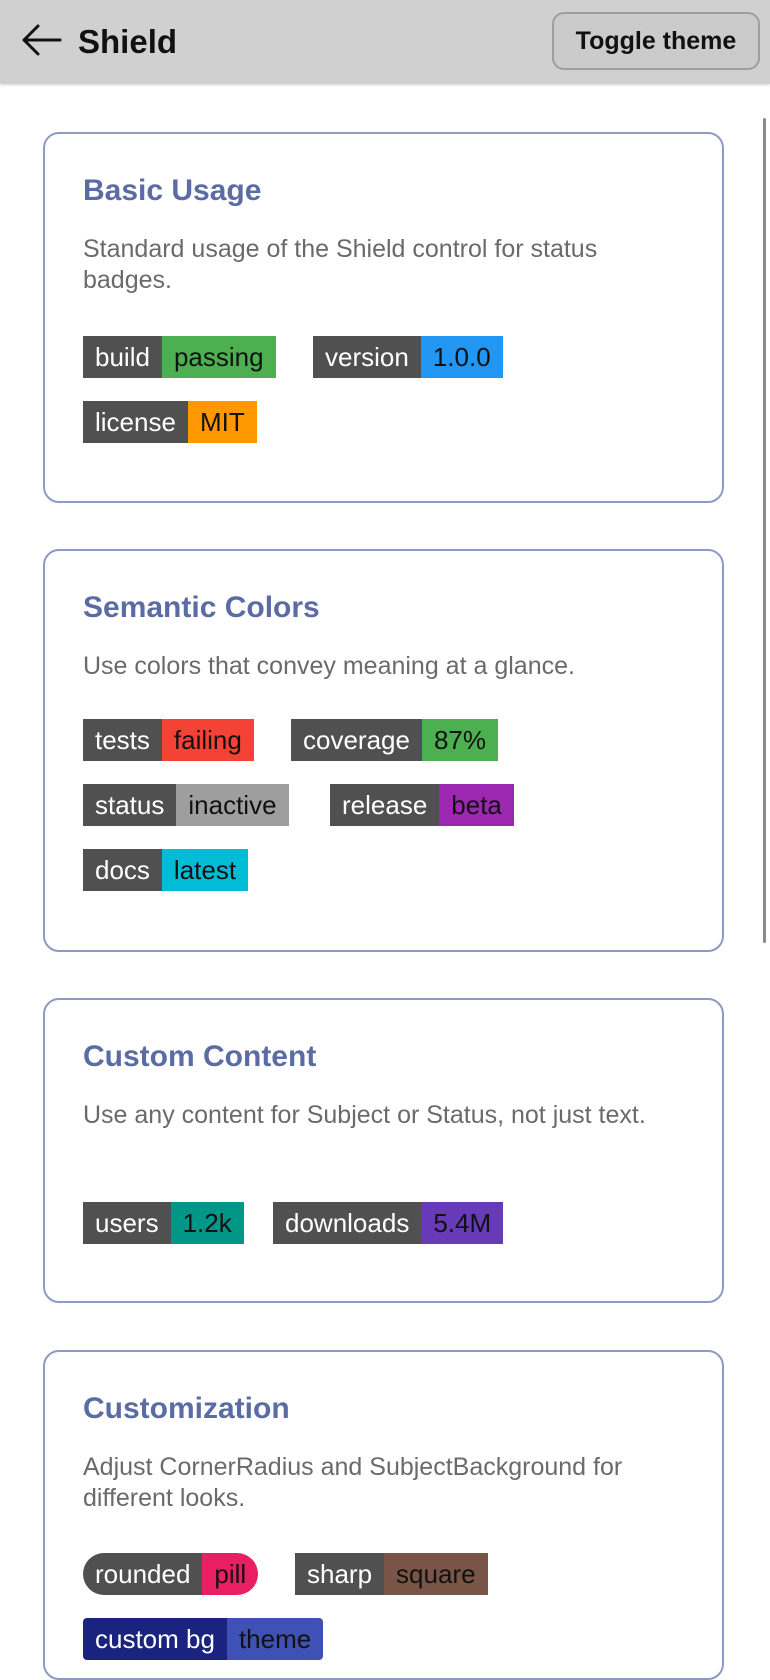 The height and width of the screenshot is (1680, 770). I want to click on shield-badge: docs latest, so click(166, 870).